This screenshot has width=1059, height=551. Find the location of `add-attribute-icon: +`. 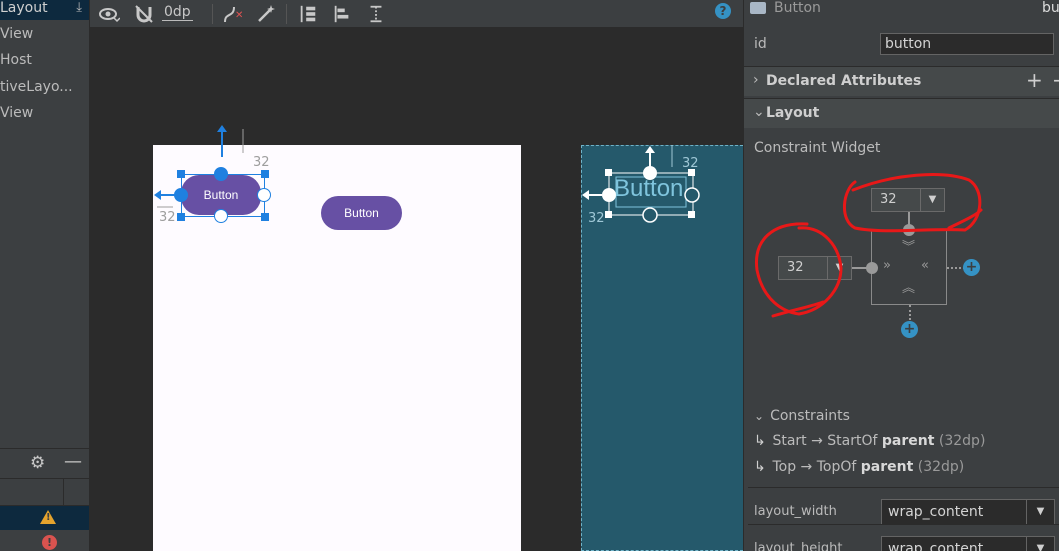

add-attribute-icon: + is located at coordinates (1034, 80).